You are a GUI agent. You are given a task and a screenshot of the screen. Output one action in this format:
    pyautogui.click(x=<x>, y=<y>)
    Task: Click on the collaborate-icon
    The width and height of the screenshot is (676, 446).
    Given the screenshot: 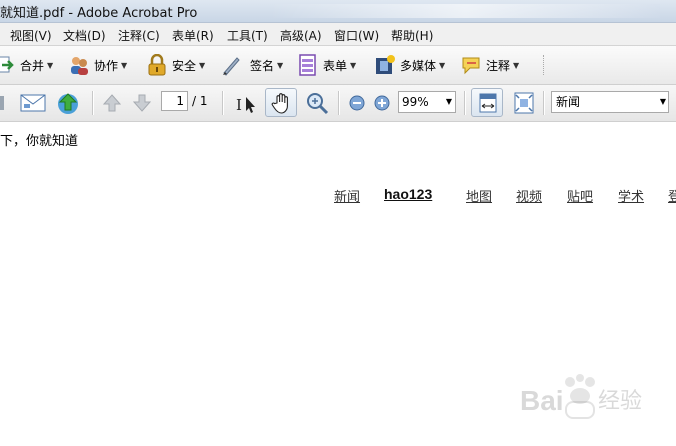 What is the action you would take?
    pyautogui.click(x=79, y=65)
    